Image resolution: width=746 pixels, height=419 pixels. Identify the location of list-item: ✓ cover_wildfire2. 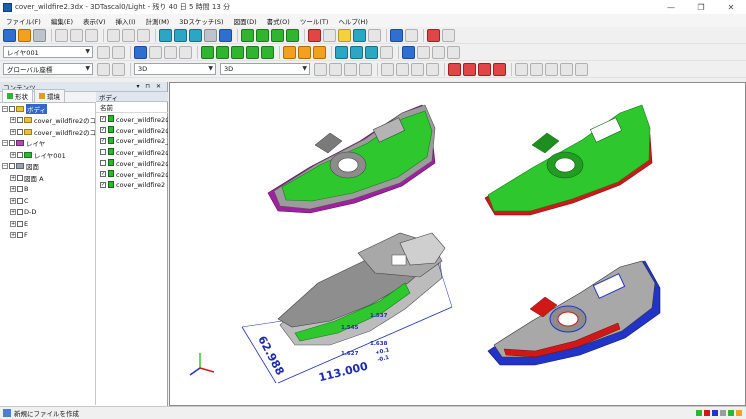
(132, 184).